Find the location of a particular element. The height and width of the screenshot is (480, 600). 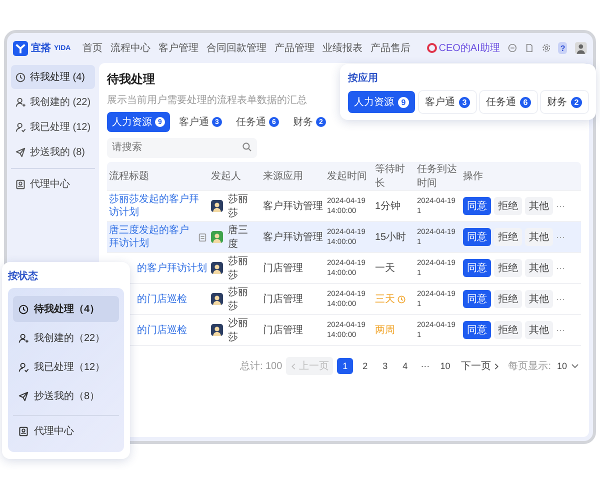

card-title: 按状态 is located at coordinates (23, 276).